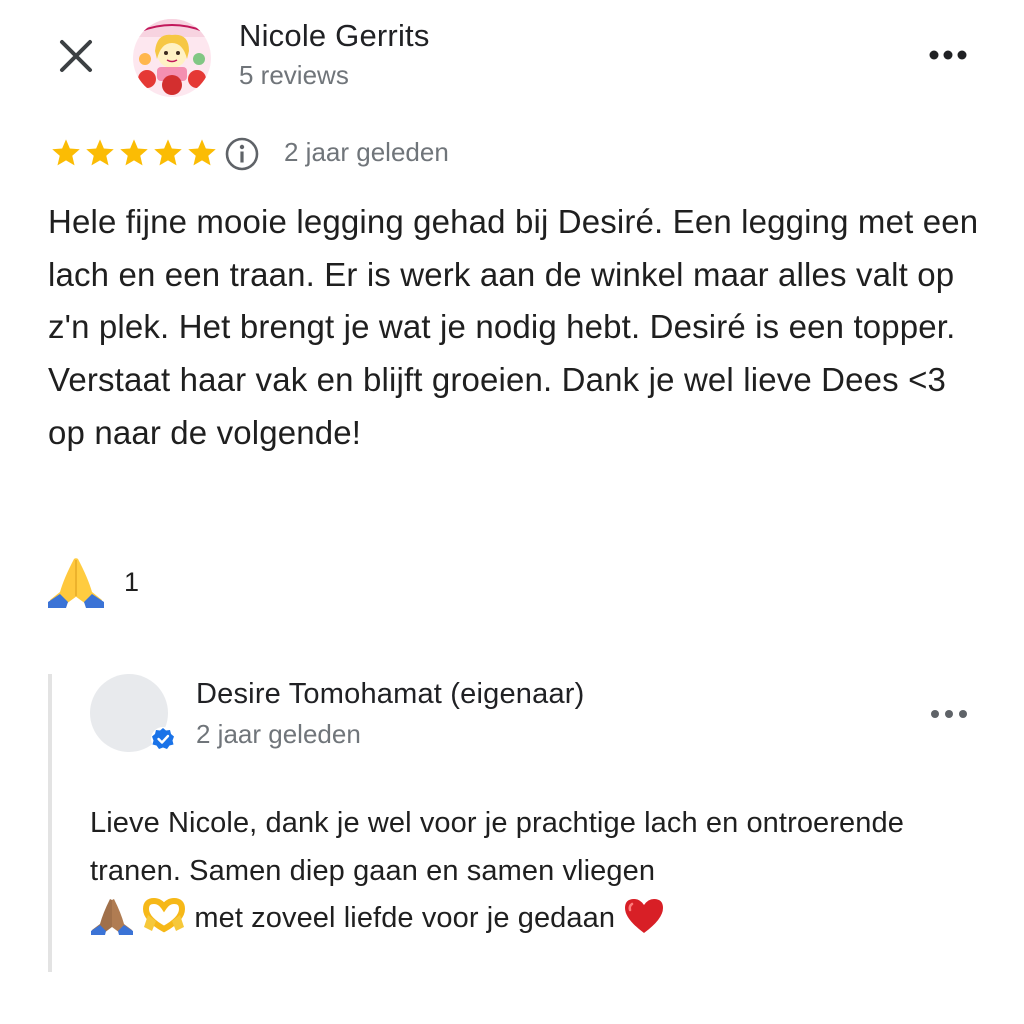 The height and width of the screenshot is (1024, 1024). Describe the element at coordinates (76, 56) in the screenshot. I see `close-icon` at that location.